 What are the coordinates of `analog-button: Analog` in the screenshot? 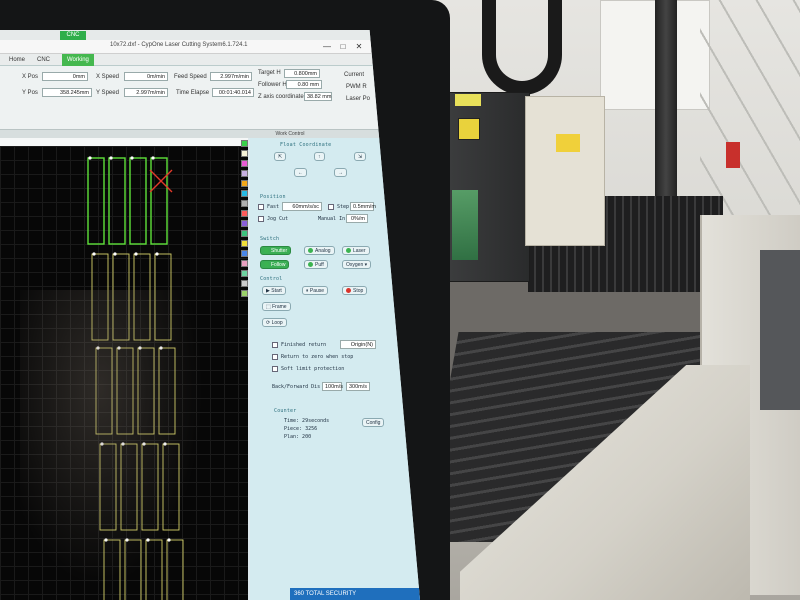 It's located at (319, 250).